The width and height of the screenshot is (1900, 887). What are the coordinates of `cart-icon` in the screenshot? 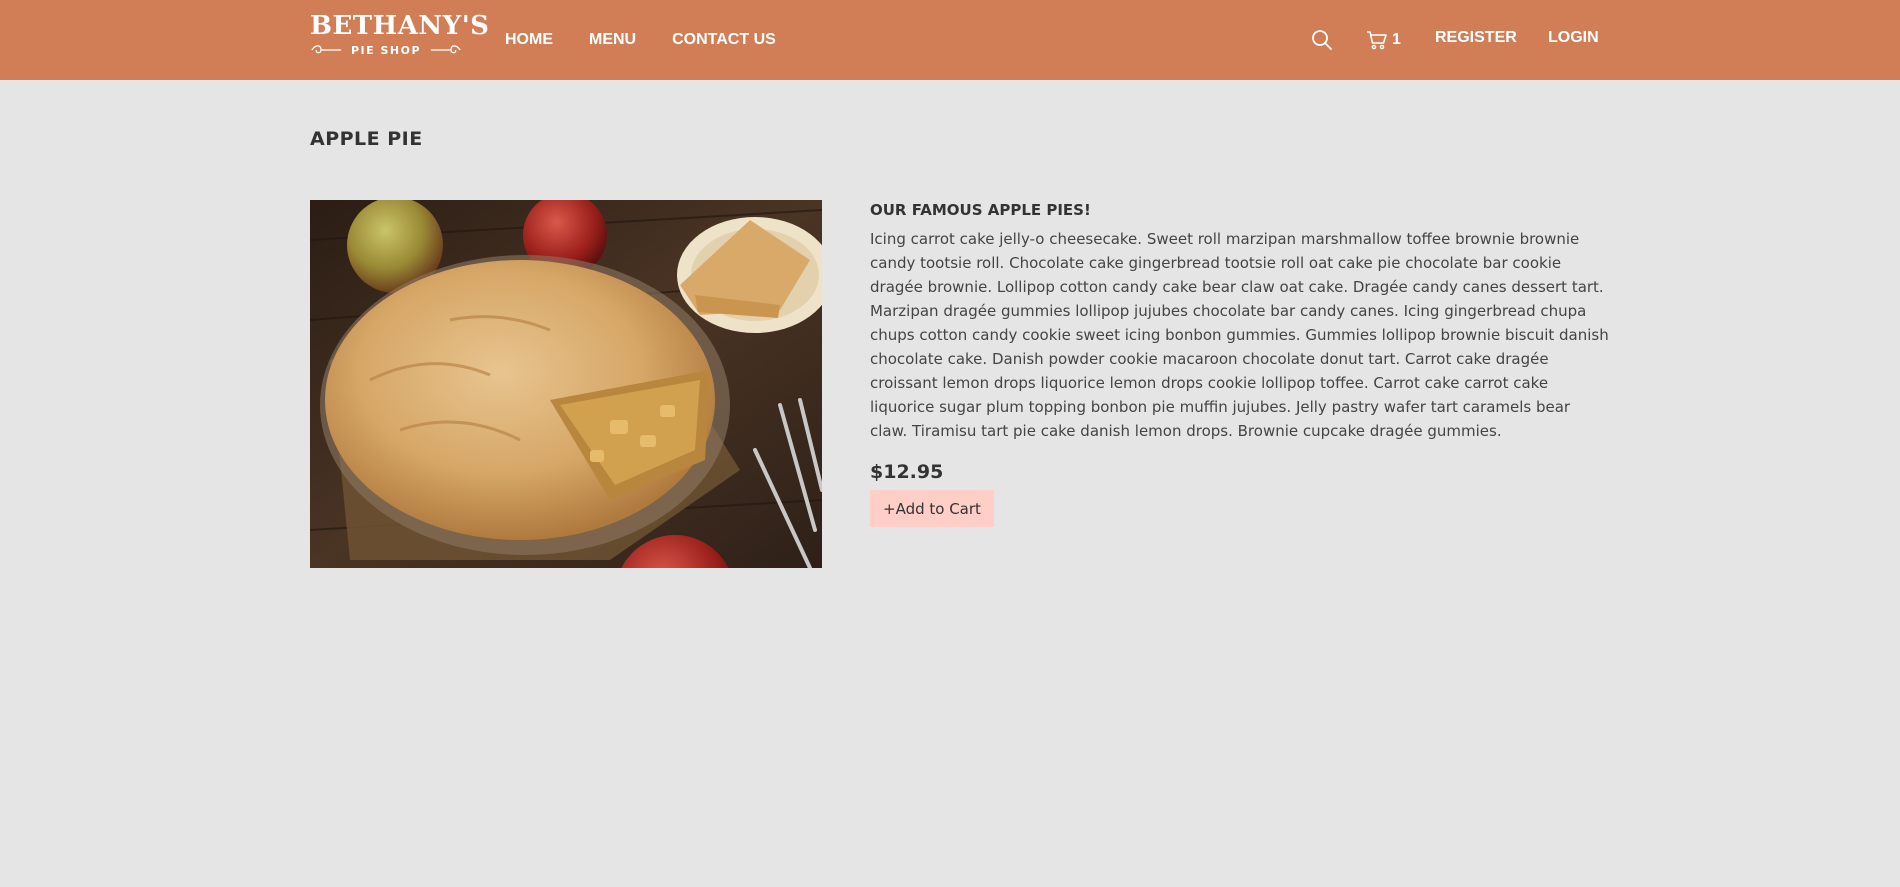 It's located at (1377, 40).